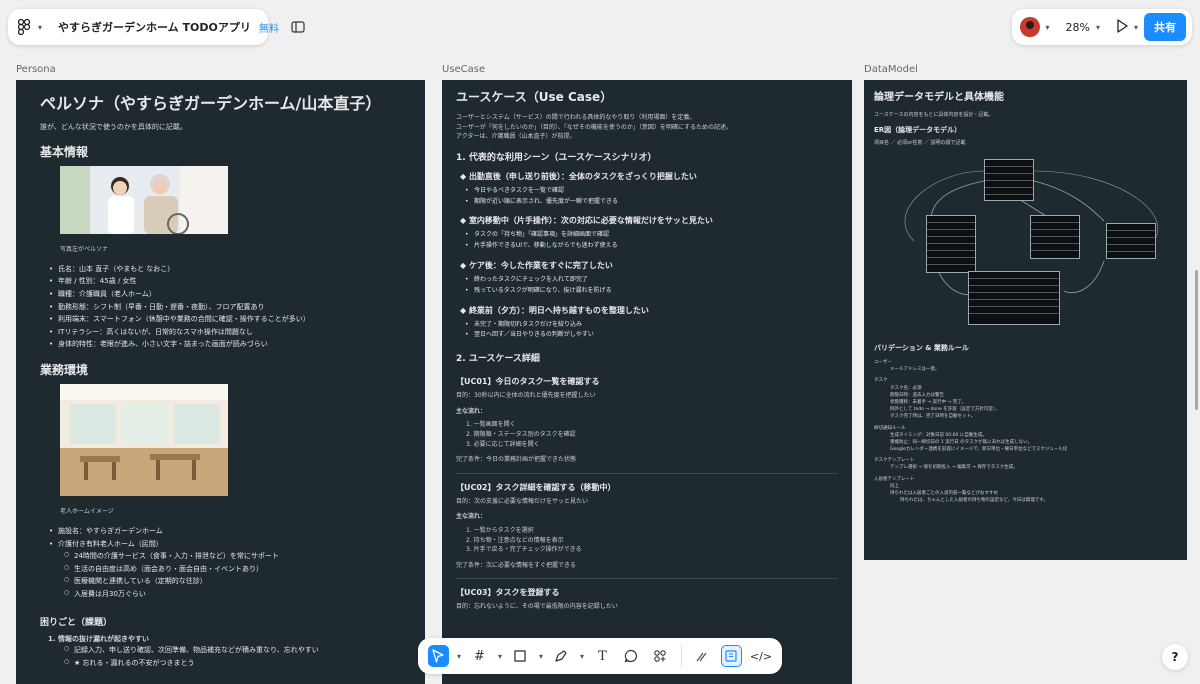 This screenshot has width=1200, height=684. What do you see at coordinates (660, 656) in the screenshot?
I see `actions-tool-icon` at bounding box center [660, 656].